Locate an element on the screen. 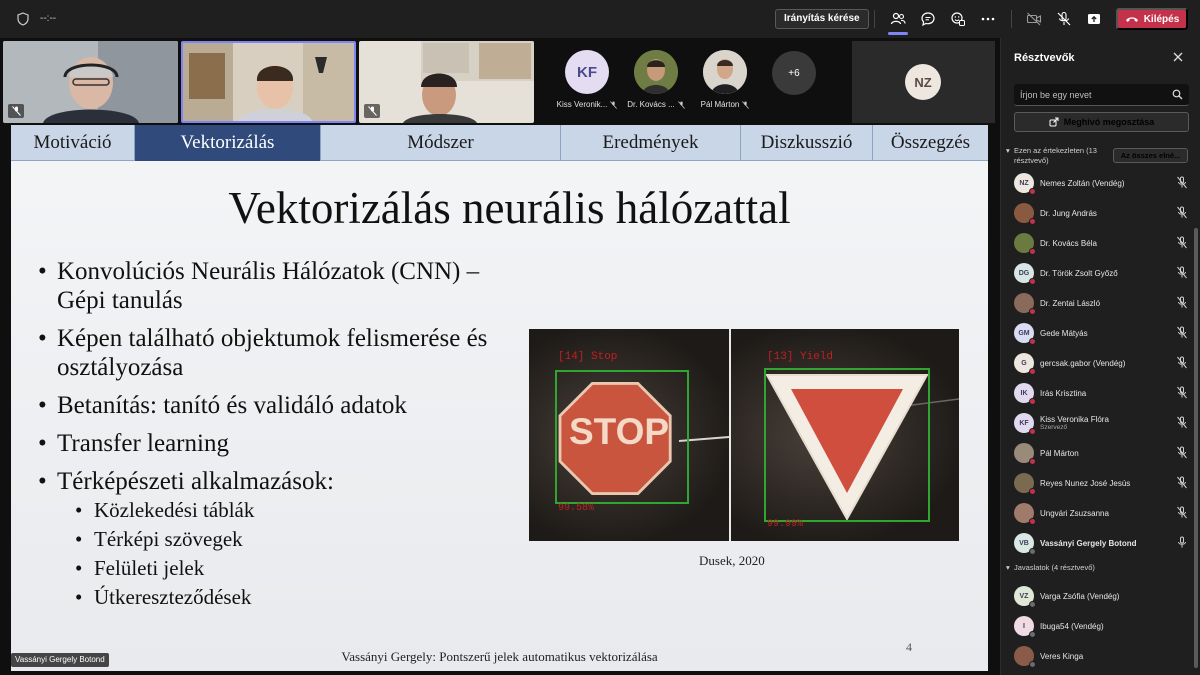 This screenshot has height=675, width=1200. sub-bullet-item: • Közlekedési táblák is located at coordinates (165, 510).